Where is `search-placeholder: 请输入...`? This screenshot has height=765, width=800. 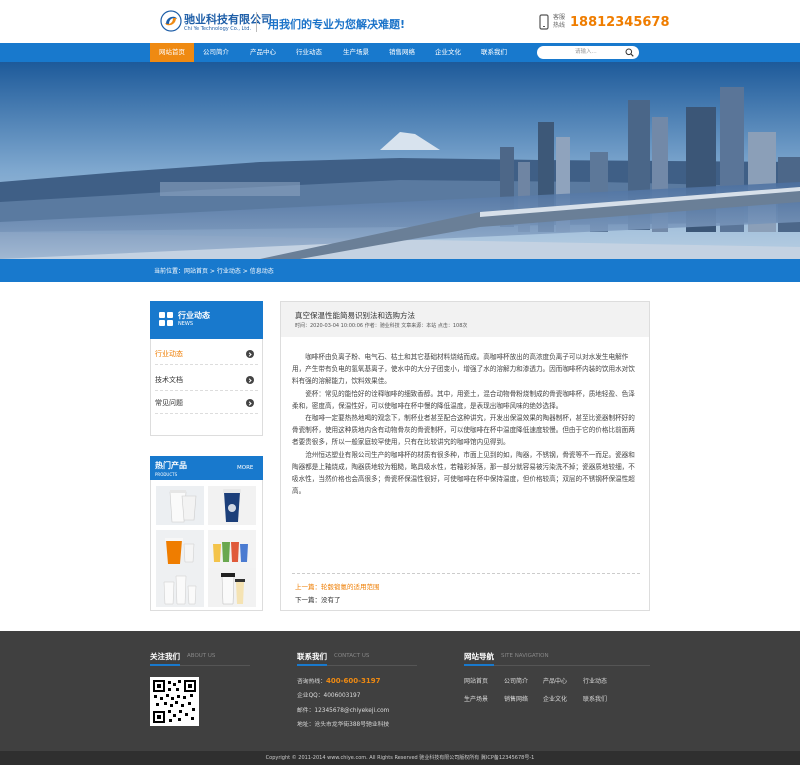
search-placeholder: 请输入... is located at coordinates (586, 52).